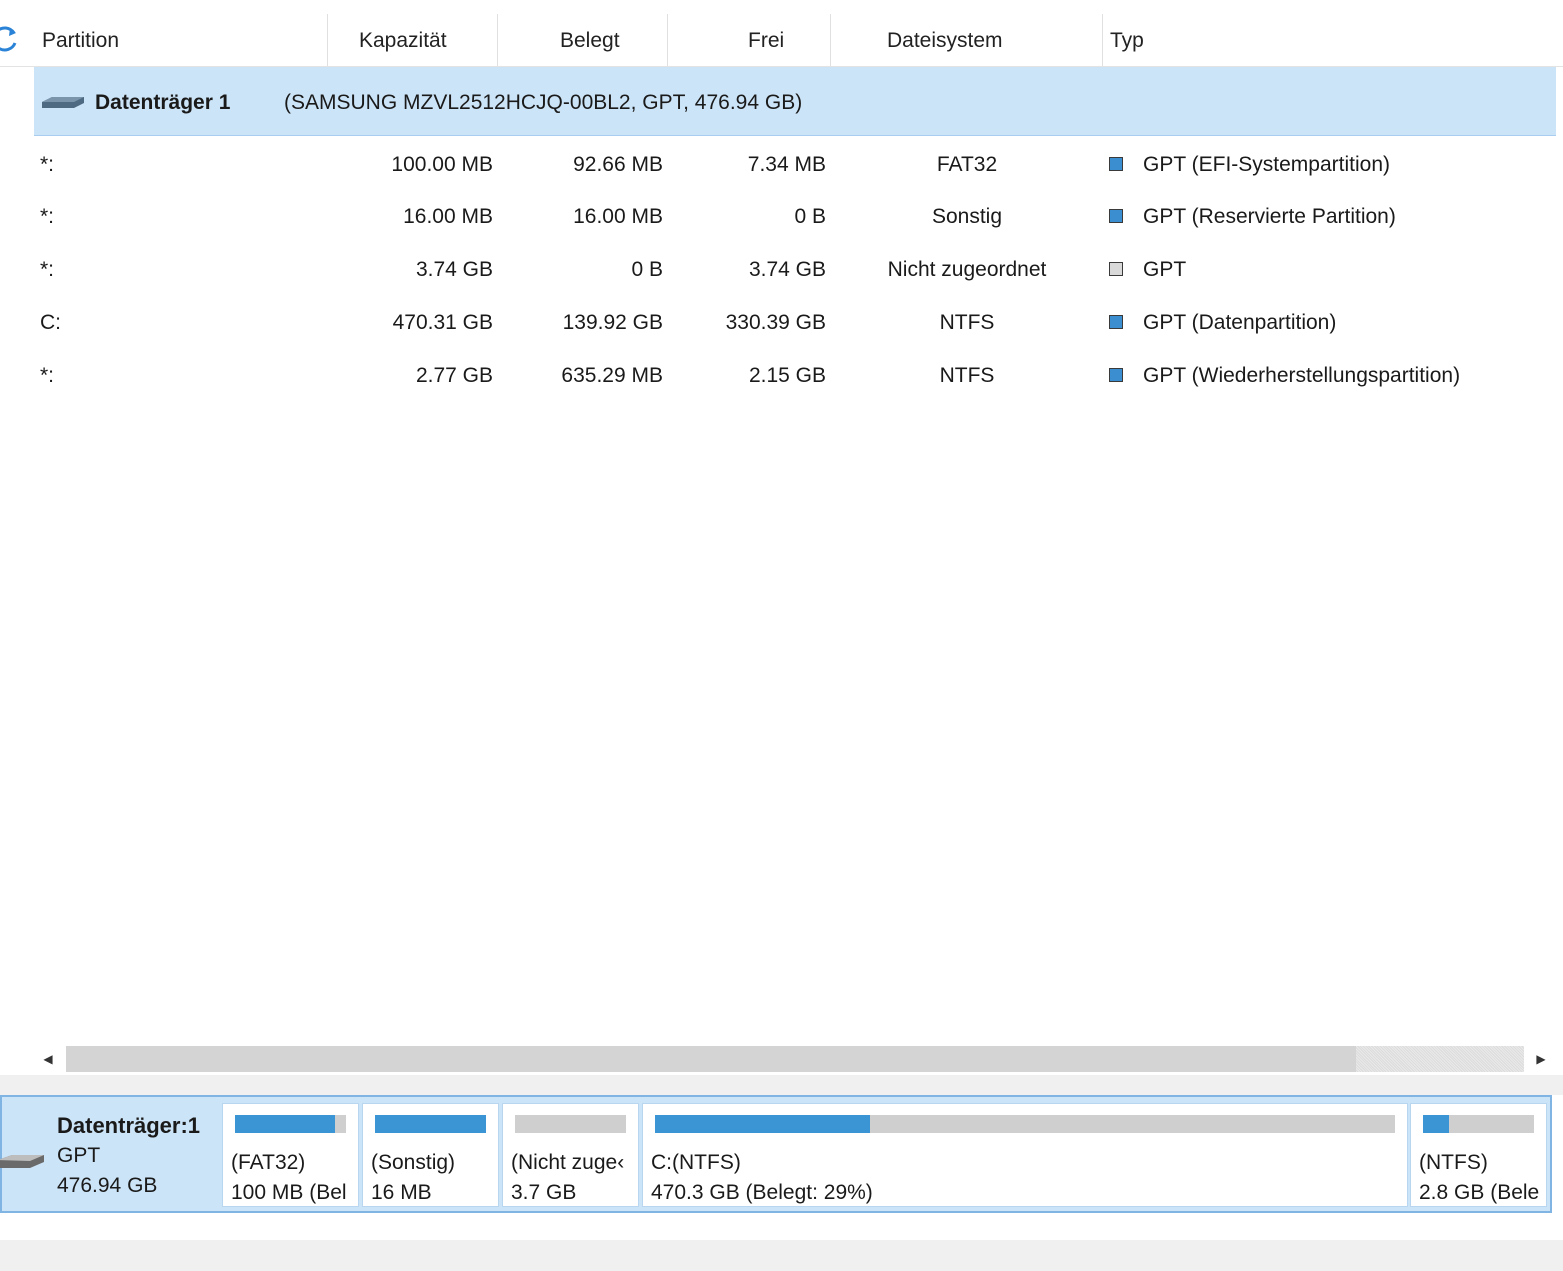 This screenshot has width=1563, height=1271. Describe the element at coordinates (786, 164) in the screenshot. I see `free-value: 7.34 MB` at that location.